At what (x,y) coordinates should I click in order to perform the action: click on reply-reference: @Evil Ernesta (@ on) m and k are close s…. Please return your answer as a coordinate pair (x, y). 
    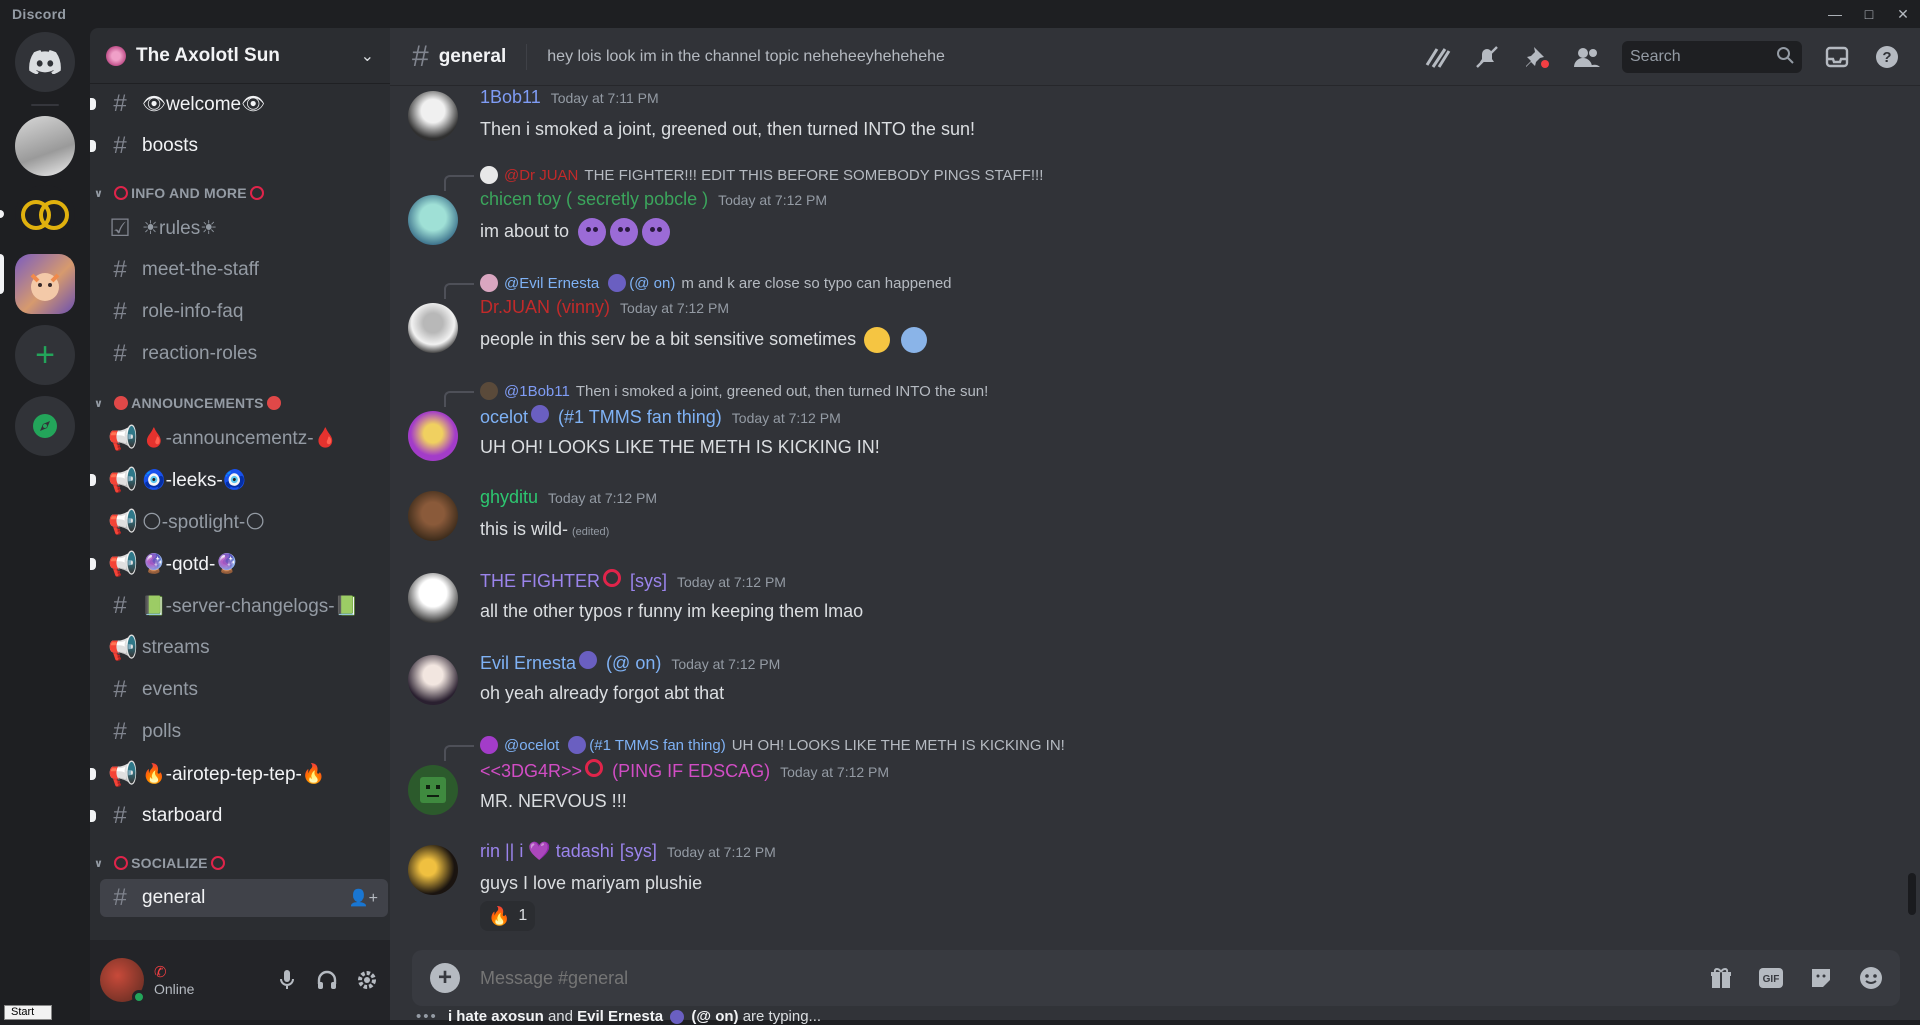
    Looking at the image, I should click on (698, 285).